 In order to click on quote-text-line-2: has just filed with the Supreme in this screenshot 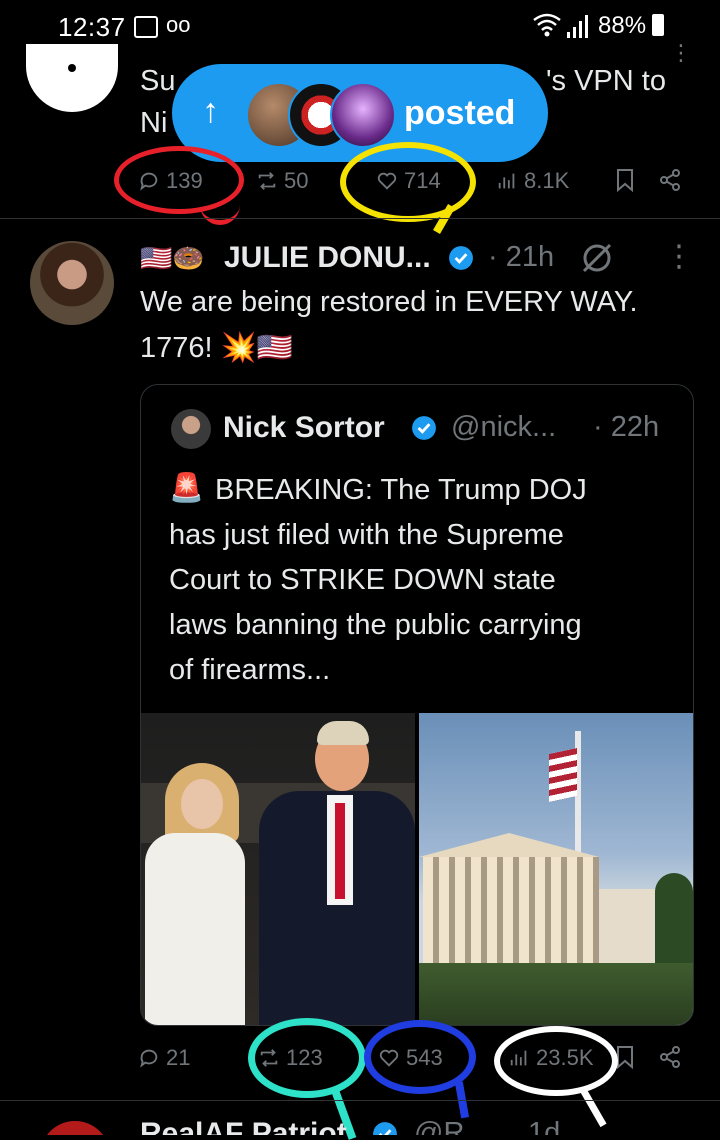, I will do `click(366, 535)`.